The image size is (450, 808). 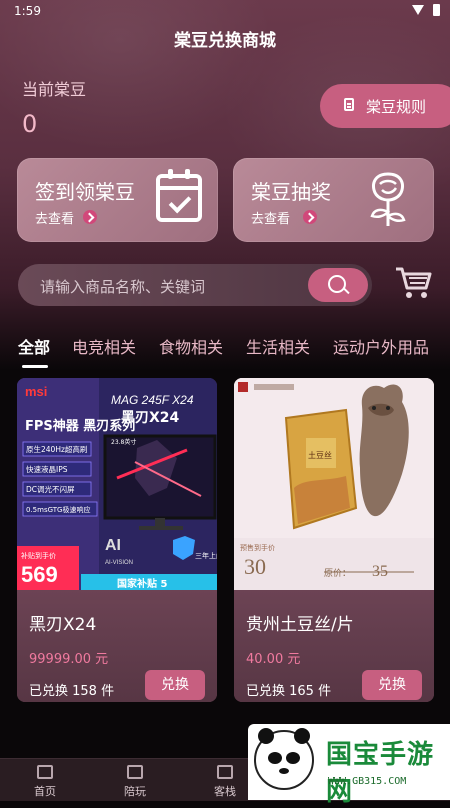 What do you see at coordinates (413, 283) in the screenshot?
I see `cart-icon` at bounding box center [413, 283].